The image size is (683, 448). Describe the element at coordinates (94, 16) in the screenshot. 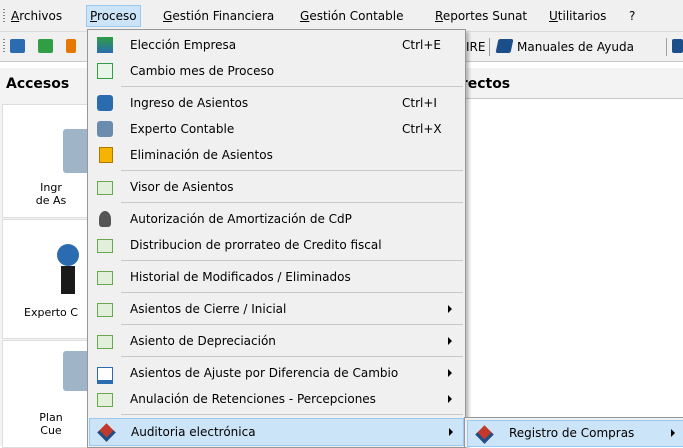

I see `menu-proceso-mnemonic: P` at that location.